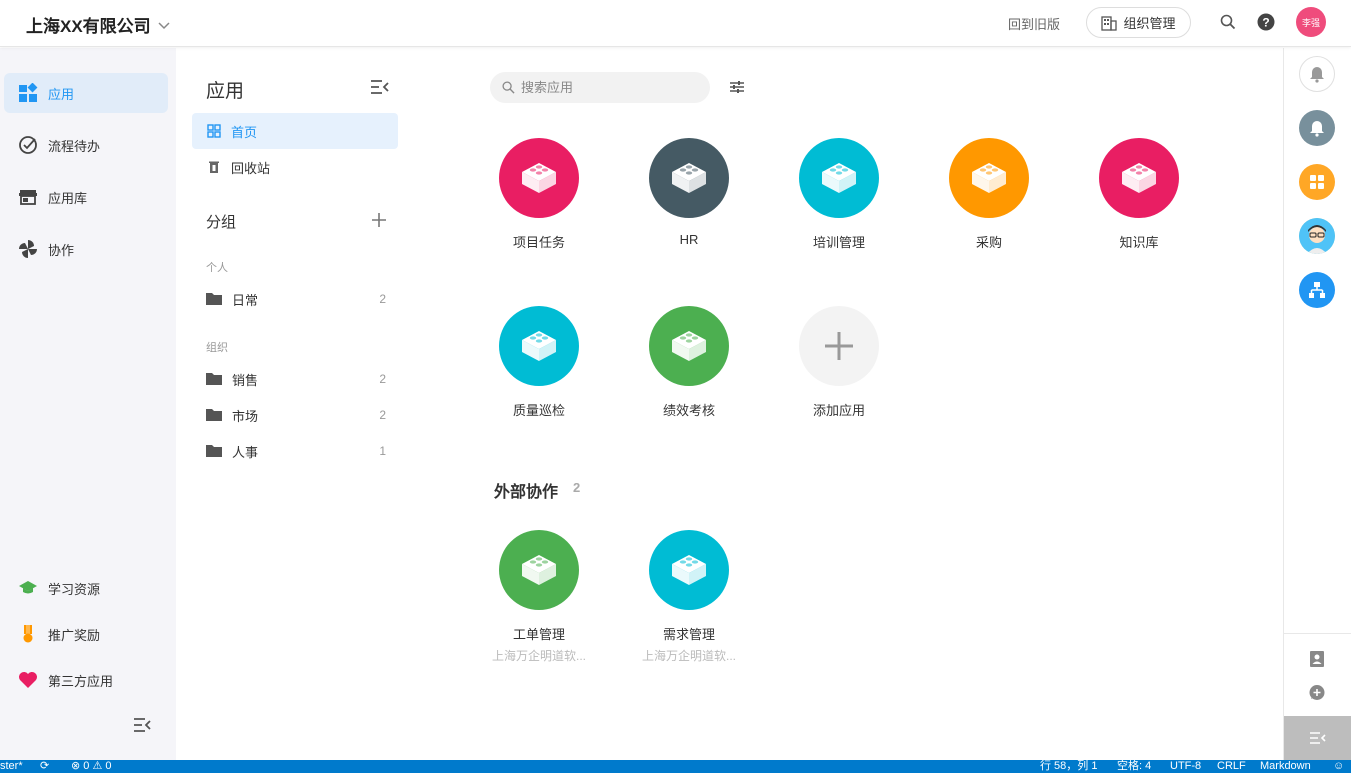 The height and width of the screenshot is (773, 1351). Describe the element at coordinates (296, 379) in the screenshot. I see `folder-item: 销售 2` at that location.